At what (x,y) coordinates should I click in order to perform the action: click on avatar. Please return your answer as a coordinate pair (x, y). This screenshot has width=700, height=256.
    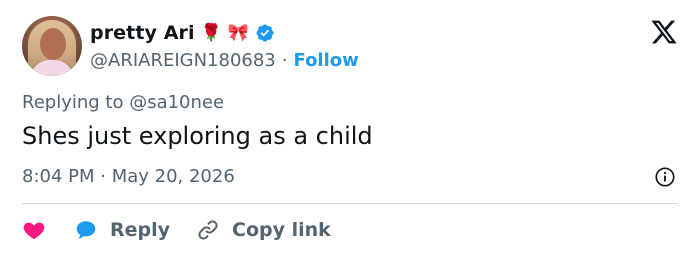
    Looking at the image, I should click on (52, 46).